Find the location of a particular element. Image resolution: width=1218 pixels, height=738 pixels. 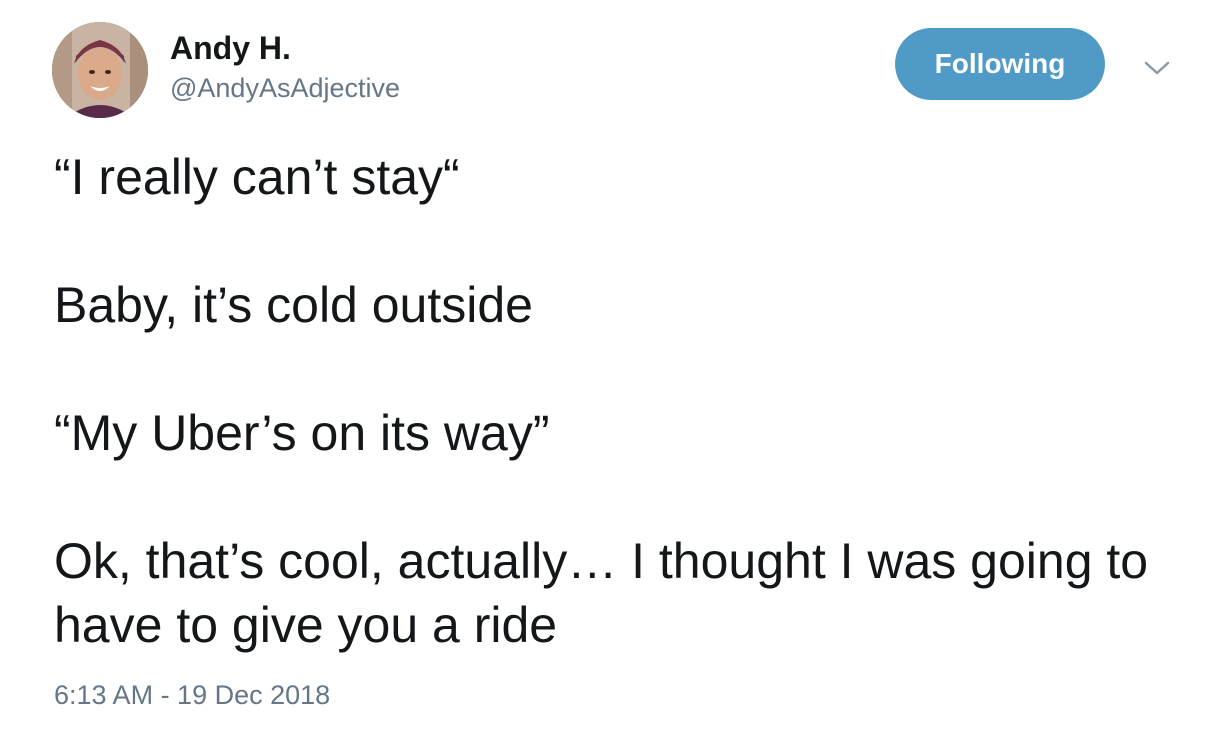

author-avatar is located at coordinates (100, 70).